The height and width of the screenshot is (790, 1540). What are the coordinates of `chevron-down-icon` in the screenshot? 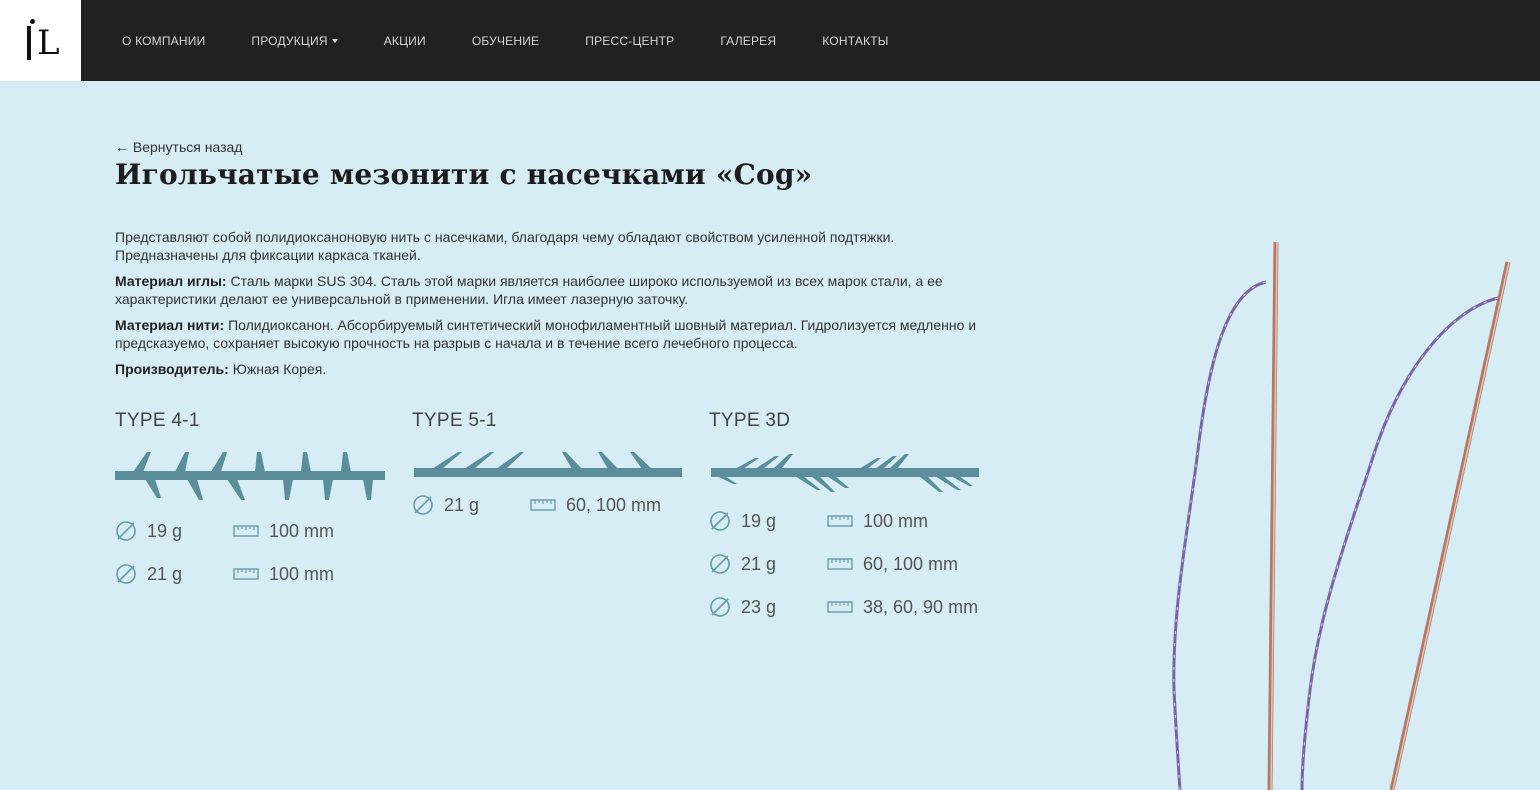 It's located at (334, 41).